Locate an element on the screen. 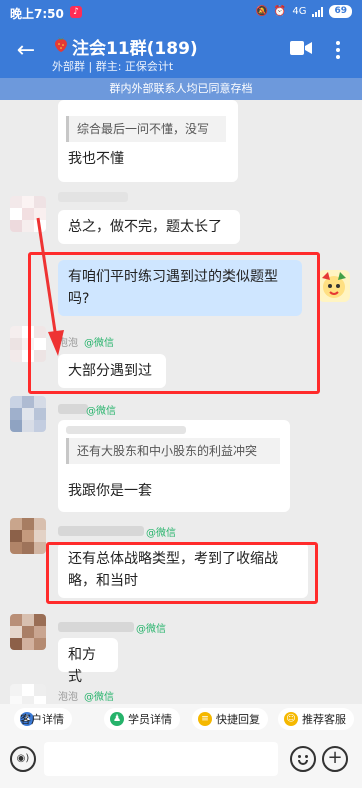 The image size is (362, 788). message-text: 还有总体战略类型，考到了收缩战略，和当时 is located at coordinates (173, 570).